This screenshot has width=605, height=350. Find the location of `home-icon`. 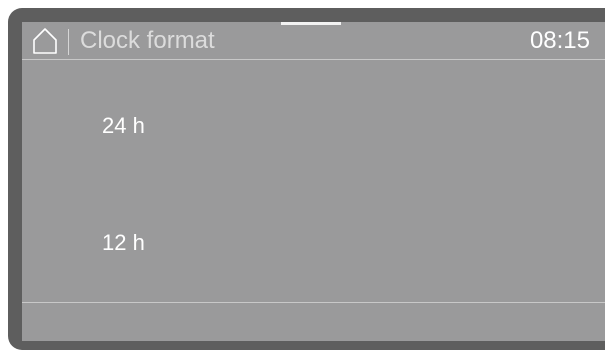

home-icon is located at coordinates (45, 41).